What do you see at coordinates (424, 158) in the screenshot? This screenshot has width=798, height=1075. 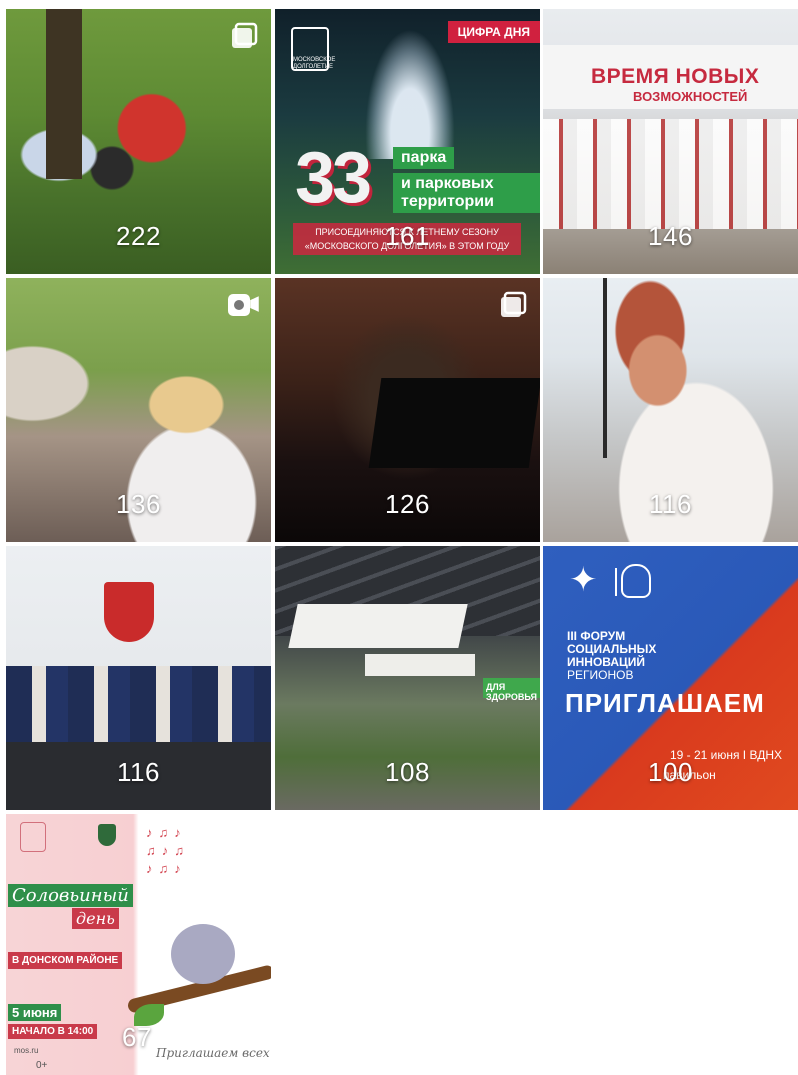 I see `park-label: парка` at bounding box center [424, 158].